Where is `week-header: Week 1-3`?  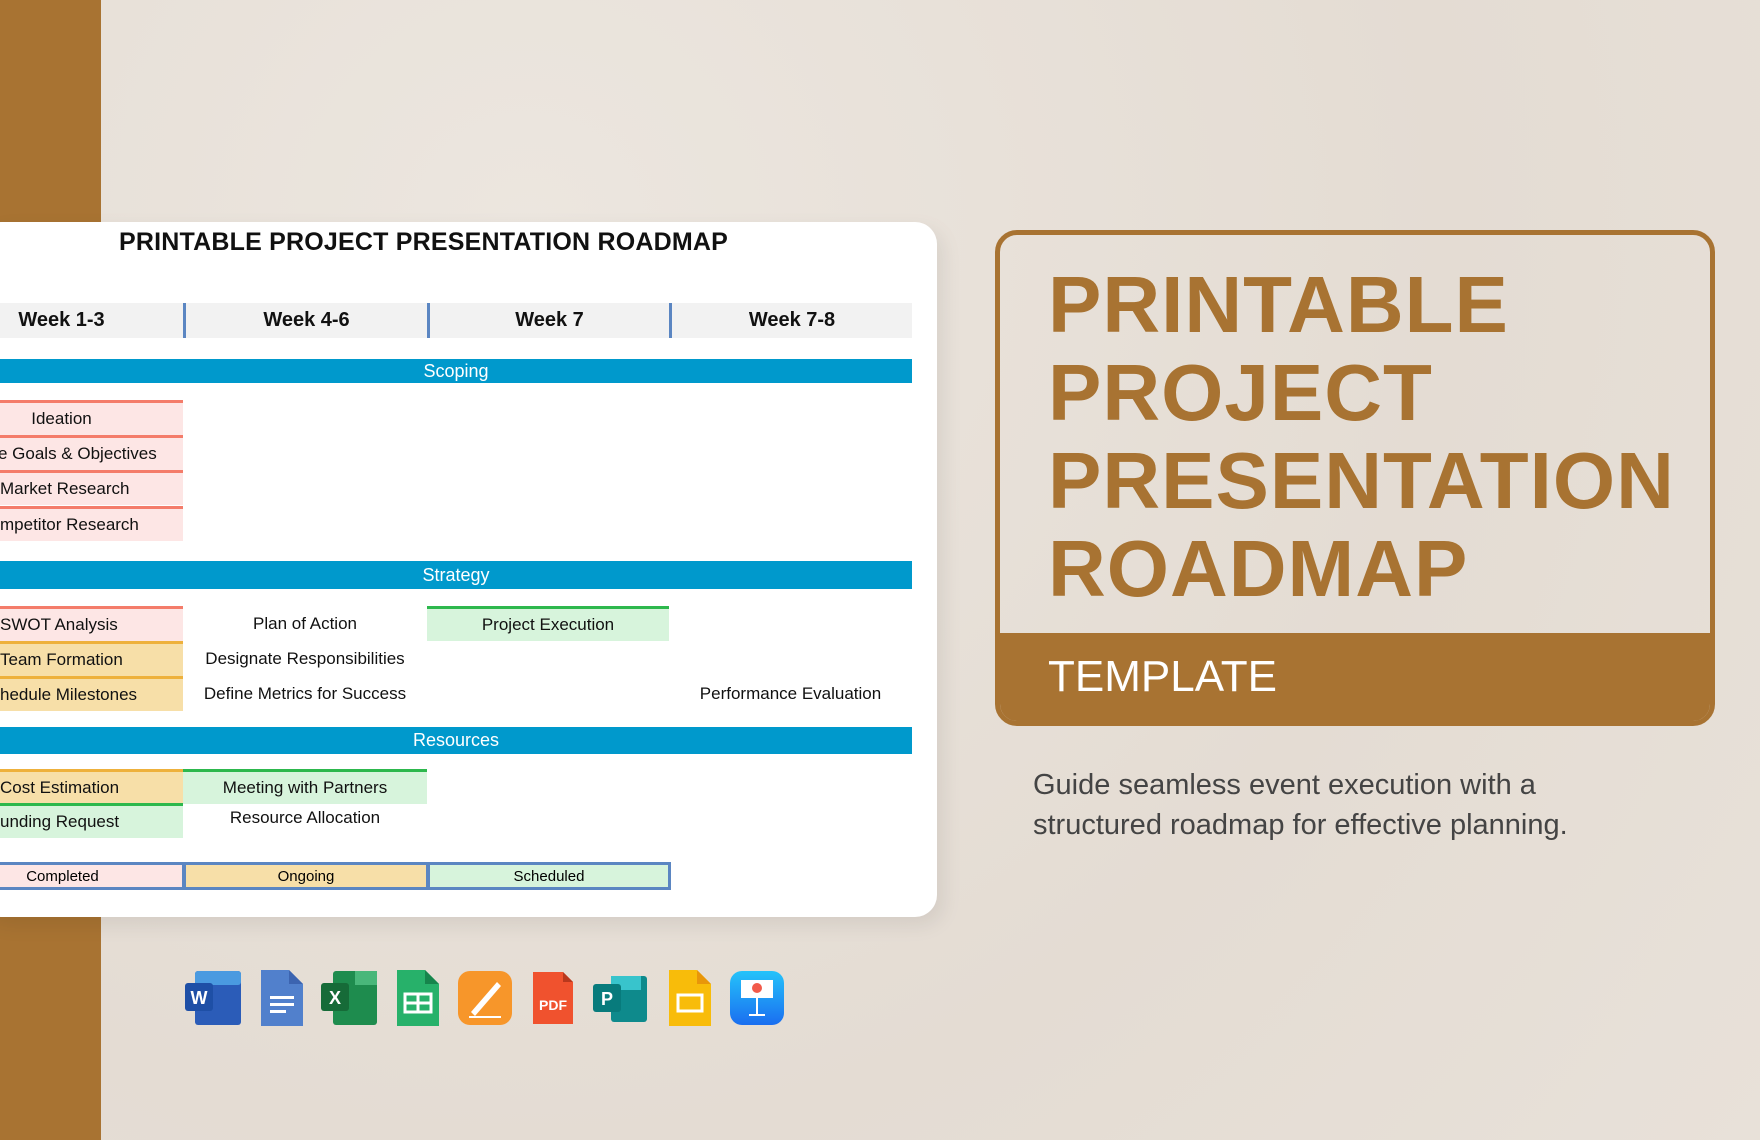 week-header: Week 1-3 is located at coordinates (91, 320).